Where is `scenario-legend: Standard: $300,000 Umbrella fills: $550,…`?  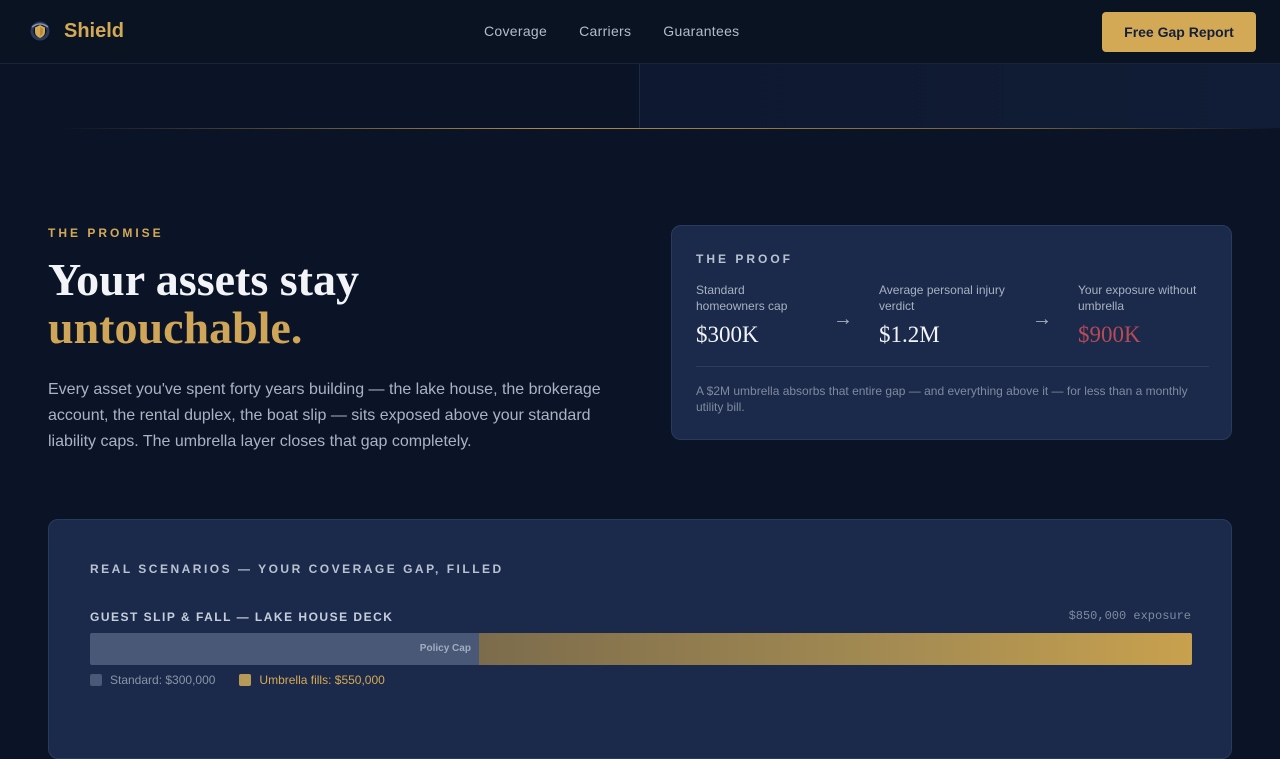
scenario-legend: Standard: $300,000 Umbrella fills: $550,… is located at coordinates (237, 680).